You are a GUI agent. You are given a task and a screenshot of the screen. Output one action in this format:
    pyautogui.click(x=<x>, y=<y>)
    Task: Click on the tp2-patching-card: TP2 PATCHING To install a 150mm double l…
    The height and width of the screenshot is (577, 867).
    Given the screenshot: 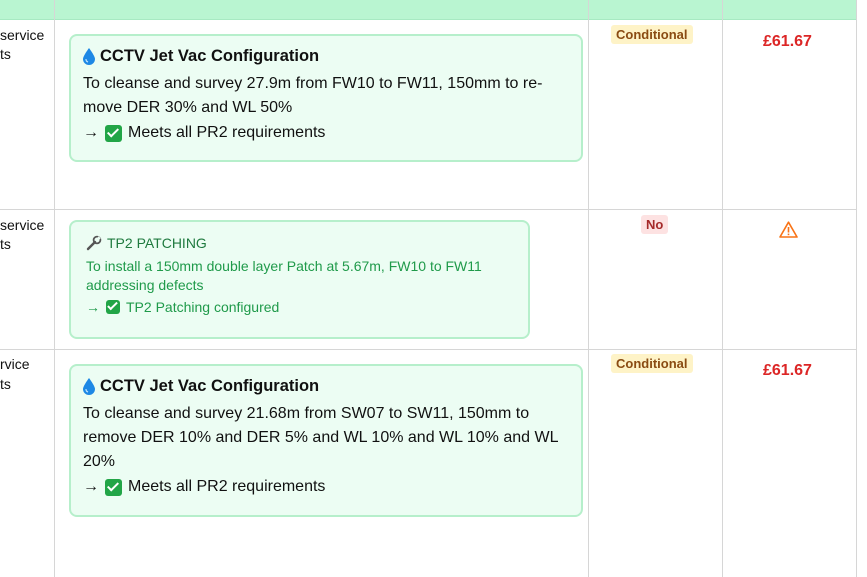 What is the action you would take?
    pyautogui.click(x=299, y=279)
    